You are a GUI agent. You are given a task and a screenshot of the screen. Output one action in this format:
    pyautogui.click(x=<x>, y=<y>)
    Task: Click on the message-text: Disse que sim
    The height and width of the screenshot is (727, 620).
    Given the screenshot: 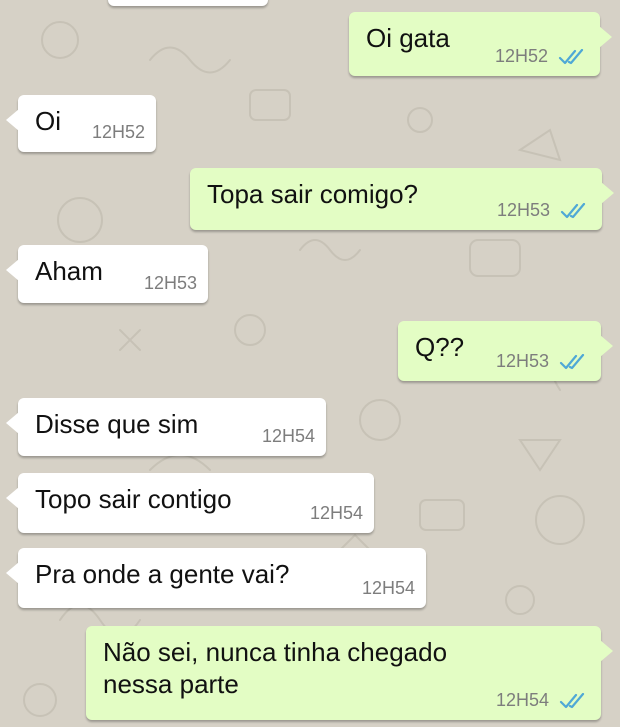 What is the action you would take?
    pyautogui.click(x=117, y=424)
    